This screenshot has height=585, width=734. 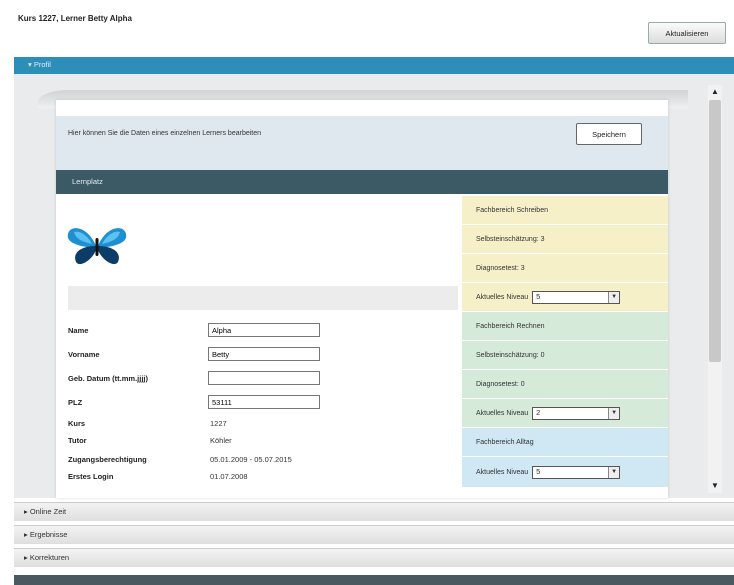 I want to click on alltag-title: Fachbereich Alltag, so click(x=565, y=442).